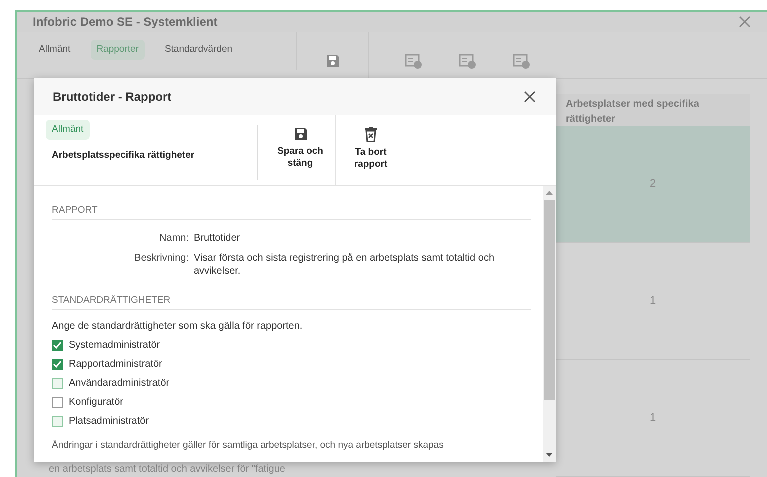 The width and height of the screenshot is (767, 477). I want to click on tab: Arbetsplatsspecifika rättigheter, so click(123, 156).